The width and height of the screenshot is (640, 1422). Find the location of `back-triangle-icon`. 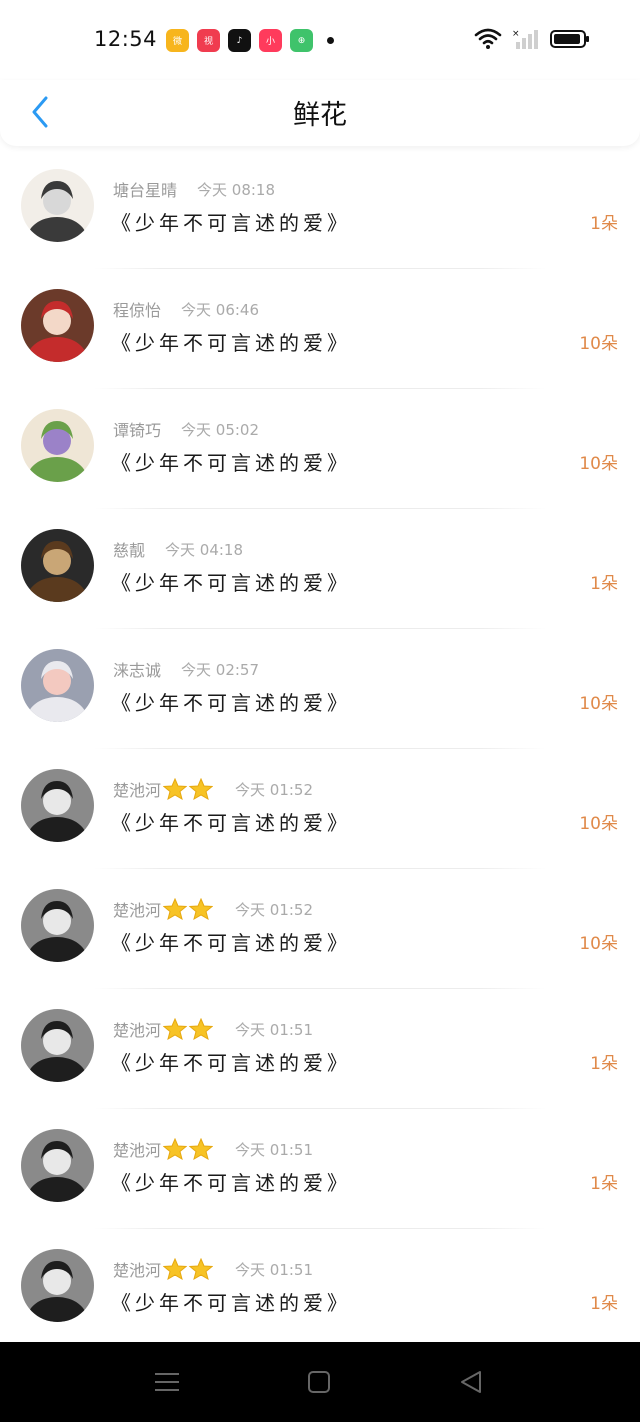

back-triangle-icon is located at coordinates (471, 1382).